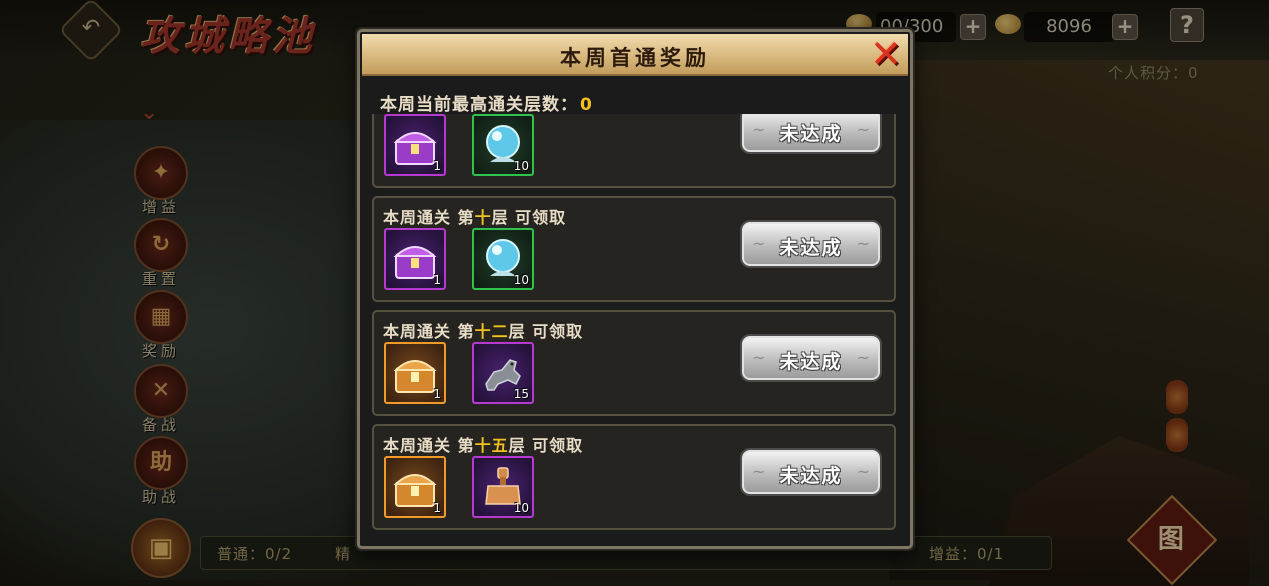 The width and height of the screenshot is (1269, 586). Describe the element at coordinates (634, 477) in the screenshot. I see `reward-row: 本周通关 第十五层 可领取 1 10 ~ 未达成 ~` at that location.